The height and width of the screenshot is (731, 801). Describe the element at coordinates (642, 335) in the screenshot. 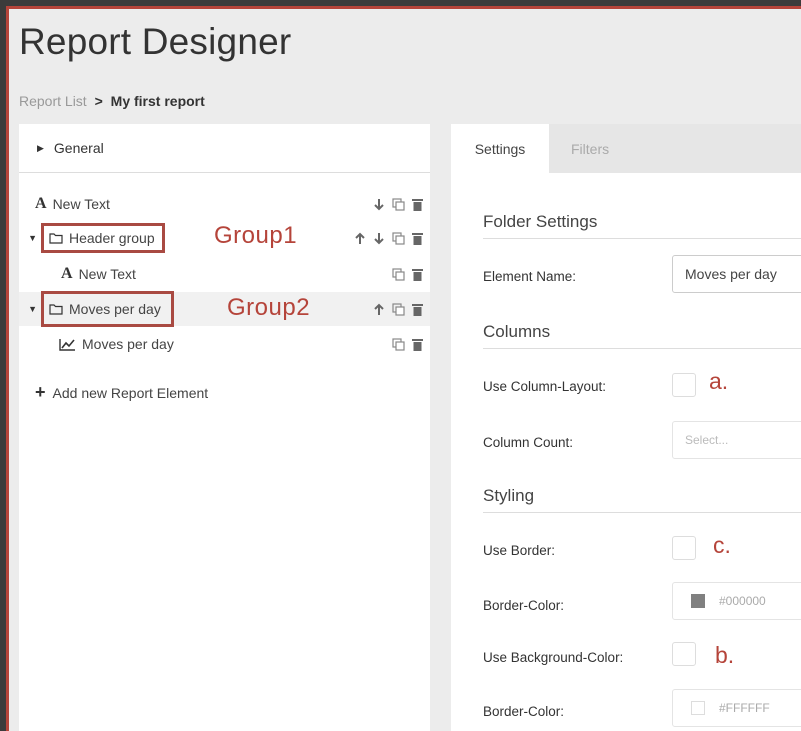

I see `columns-heading: Columns` at that location.